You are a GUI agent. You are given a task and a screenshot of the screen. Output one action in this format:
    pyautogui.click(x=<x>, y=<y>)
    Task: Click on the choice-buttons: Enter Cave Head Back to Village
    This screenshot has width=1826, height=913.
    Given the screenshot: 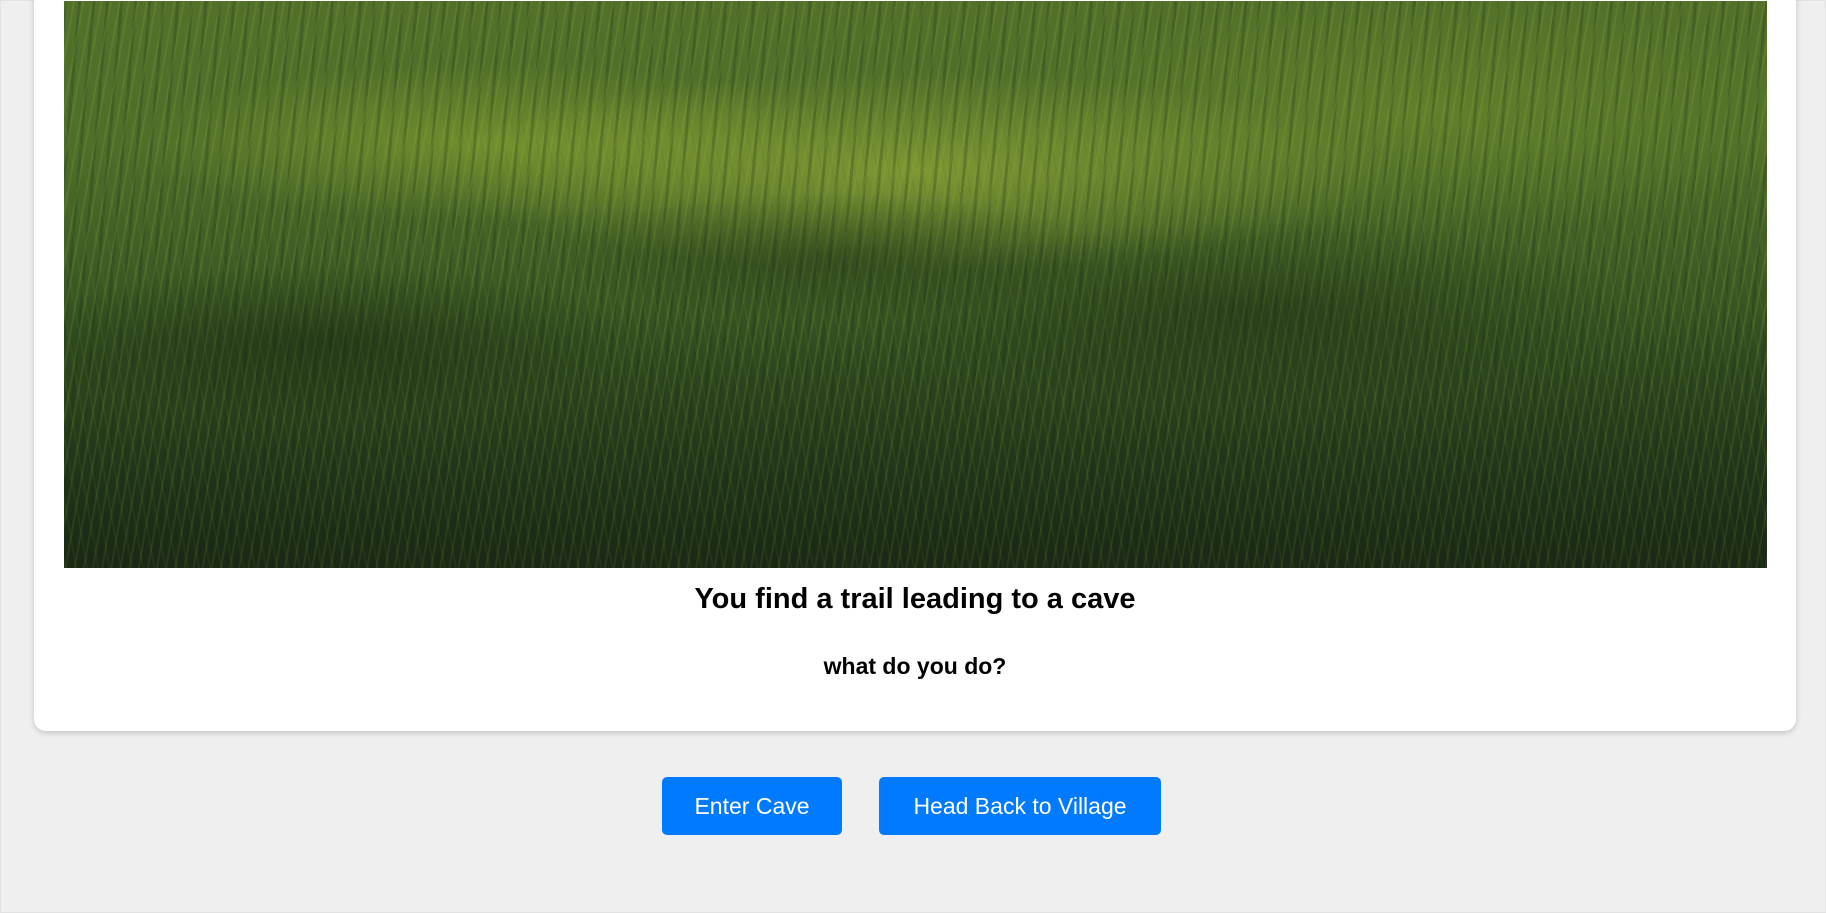 What is the action you would take?
    pyautogui.click(x=913, y=806)
    